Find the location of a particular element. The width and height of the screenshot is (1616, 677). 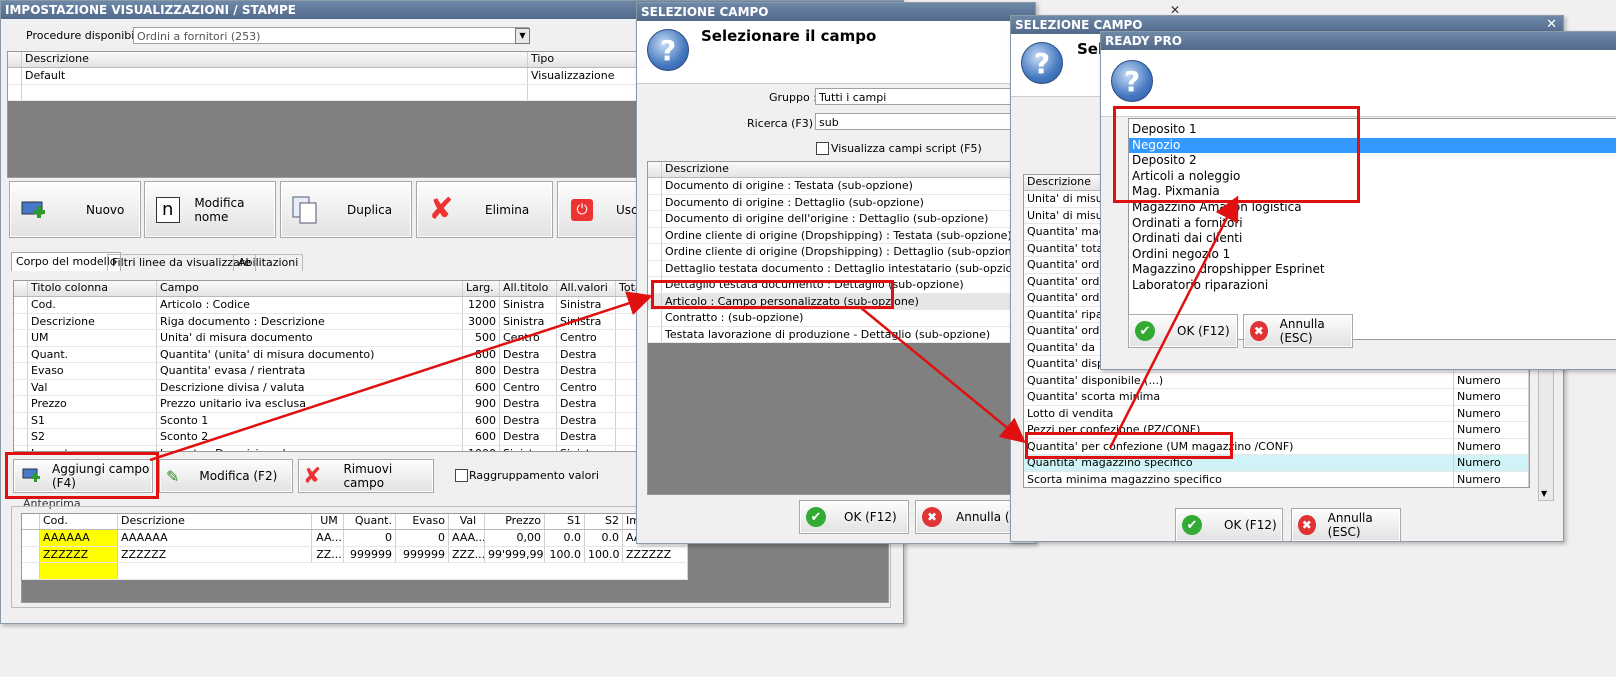

duplica-button: Duplica is located at coordinates (346, 209).